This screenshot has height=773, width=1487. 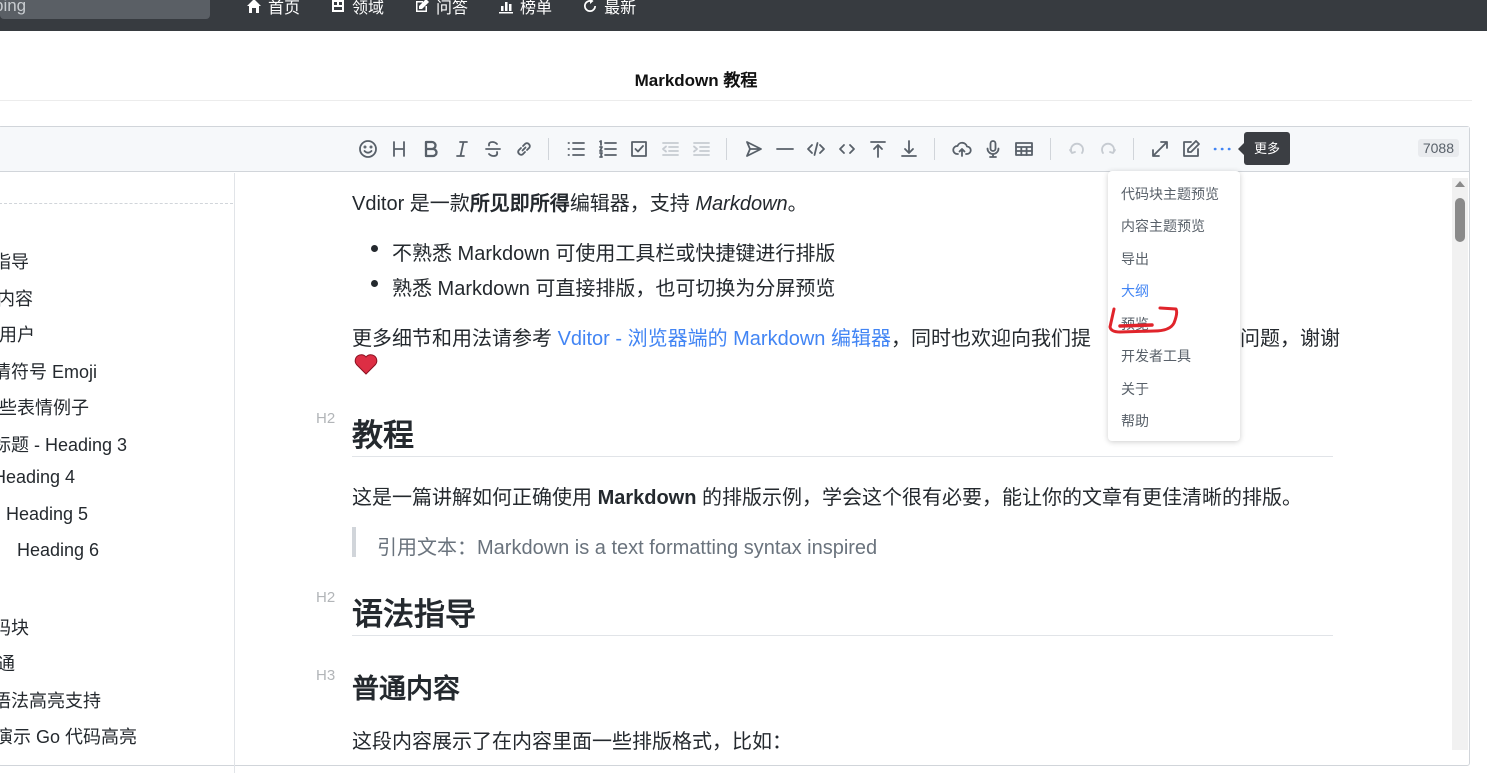 I want to click on undo-button, so click(x=1077, y=149).